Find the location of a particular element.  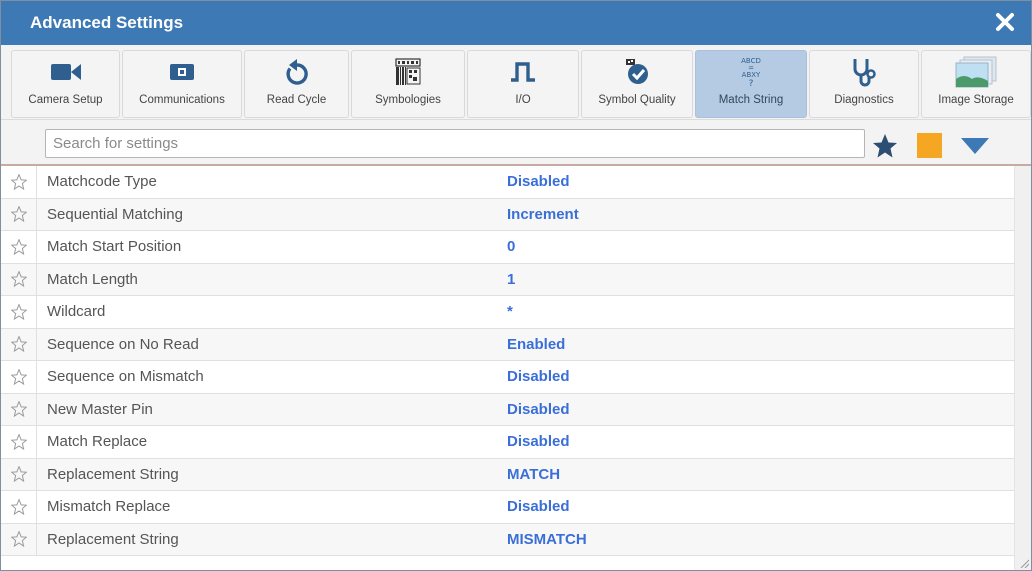

setting-value: * is located at coordinates (510, 311).